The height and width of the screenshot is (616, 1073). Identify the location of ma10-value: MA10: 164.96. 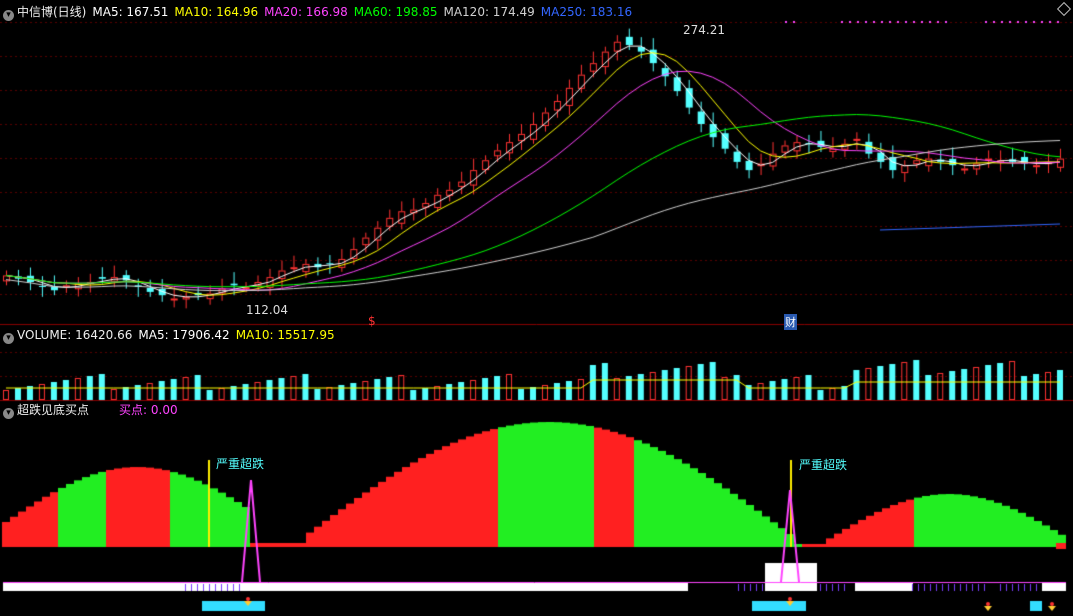
(216, 12).